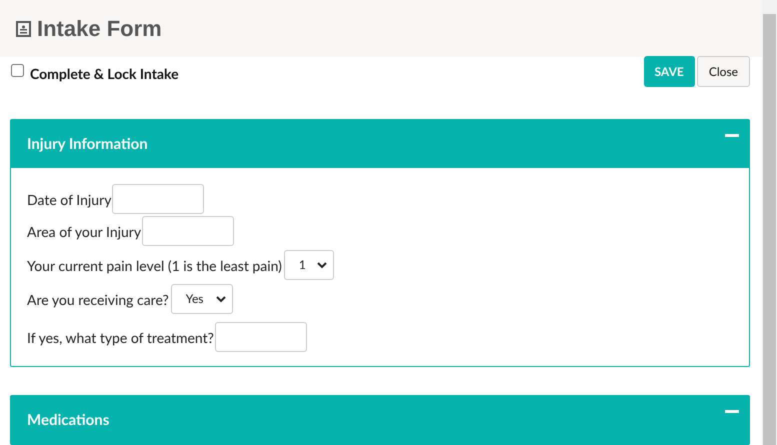  Describe the element at coordinates (17, 70) in the screenshot. I see `lock-checkbox` at that location.